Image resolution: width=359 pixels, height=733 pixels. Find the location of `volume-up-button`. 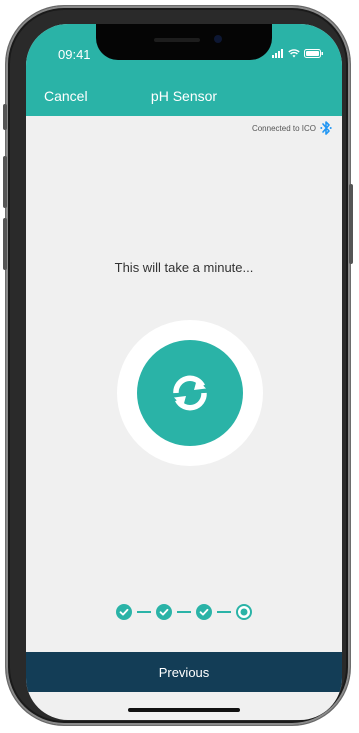

volume-up-button is located at coordinates (5, 182).